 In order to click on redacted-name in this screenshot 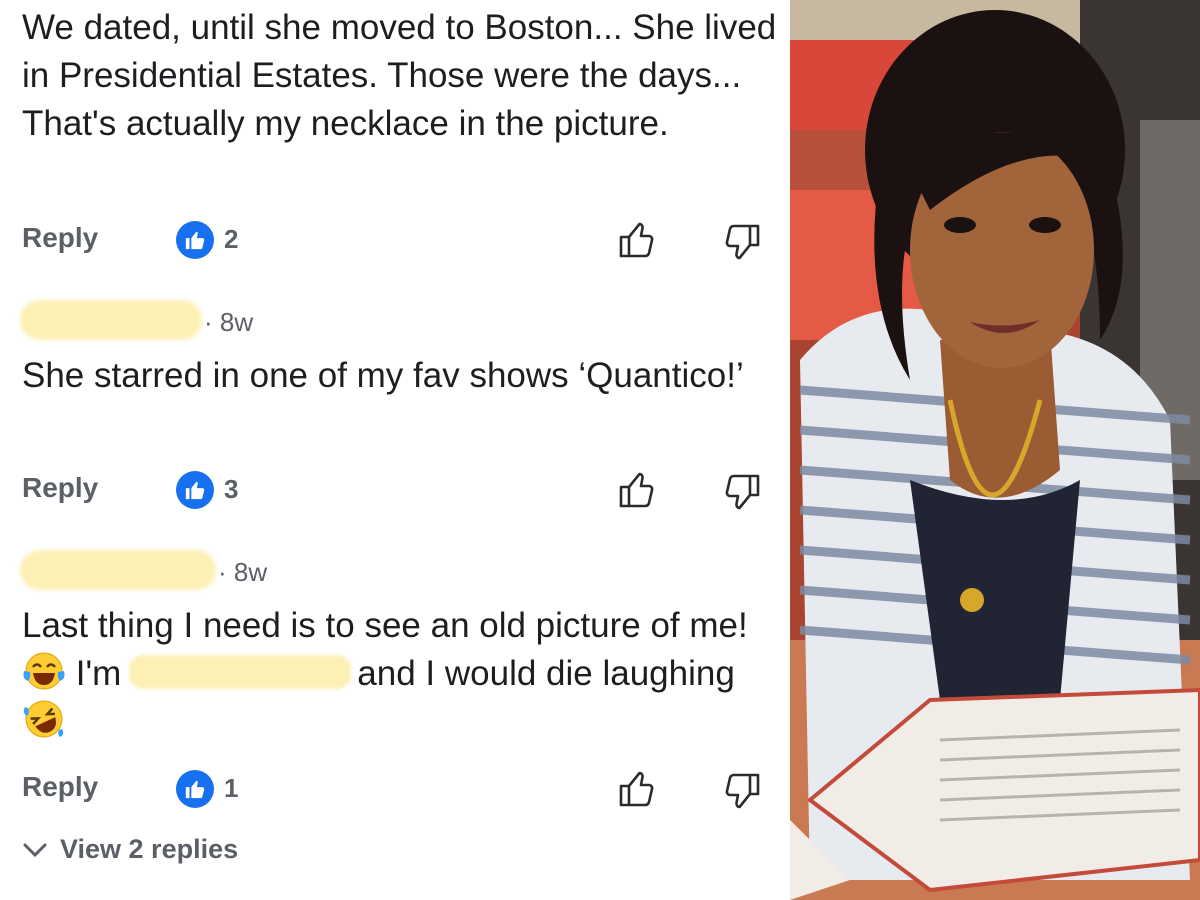, I will do `click(240, 672)`.